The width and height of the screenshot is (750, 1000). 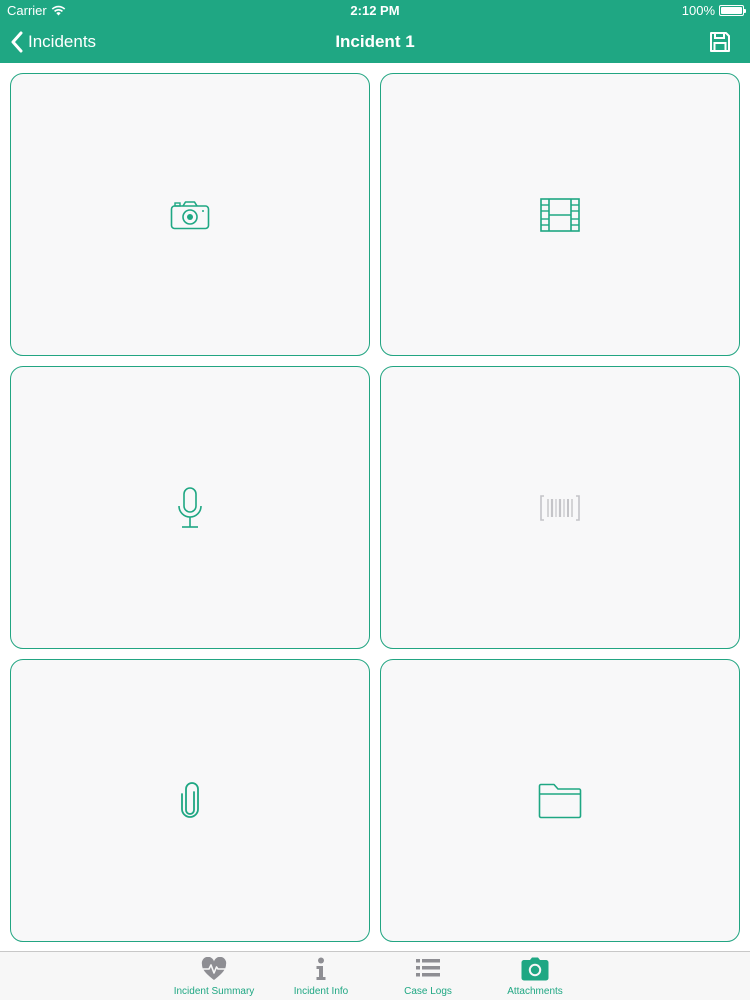 I want to click on folder-icon, so click(x=560, y=800).